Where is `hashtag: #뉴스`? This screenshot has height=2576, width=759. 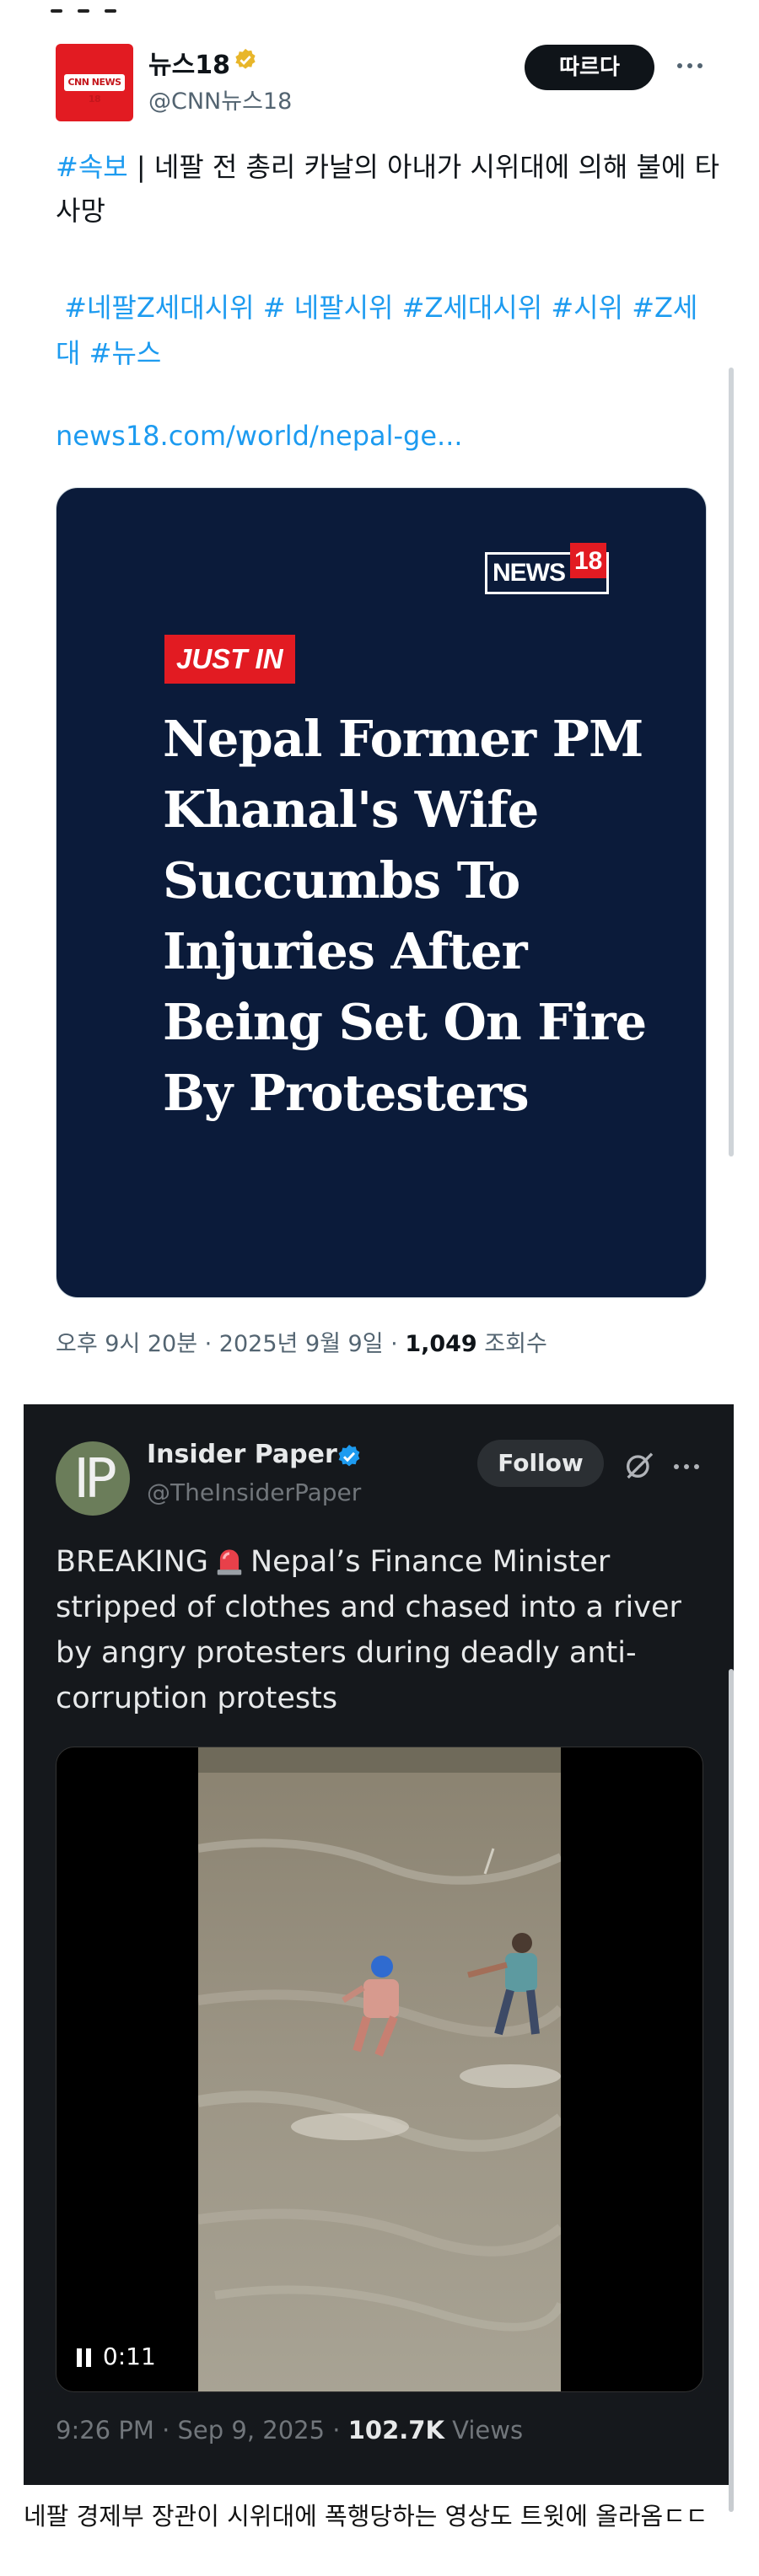 hashtag: #뉴스 is located at coordinates (126, 353).